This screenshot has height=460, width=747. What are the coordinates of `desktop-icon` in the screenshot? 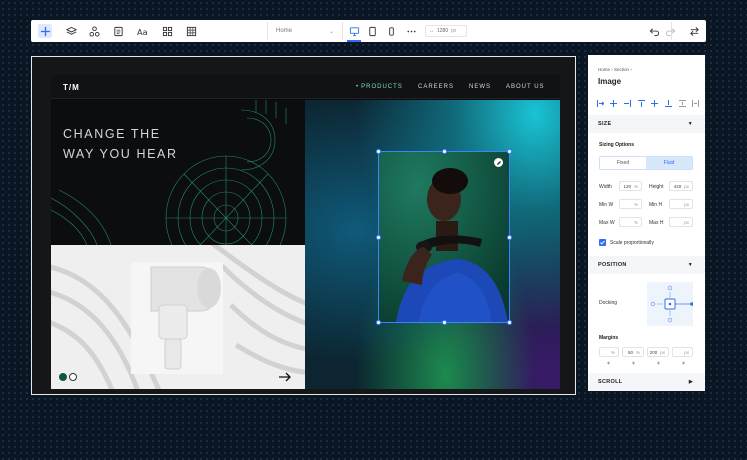 It's located at (354, 33).